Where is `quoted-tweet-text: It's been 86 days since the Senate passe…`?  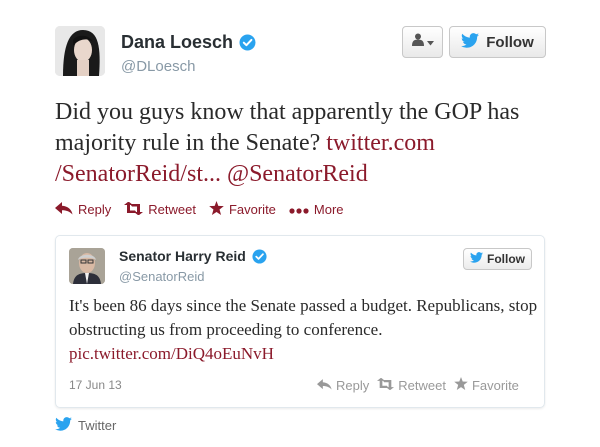 quoted-tweet-text: It's been 86 days since the Senate passe… is located at coordinates (304, 330).